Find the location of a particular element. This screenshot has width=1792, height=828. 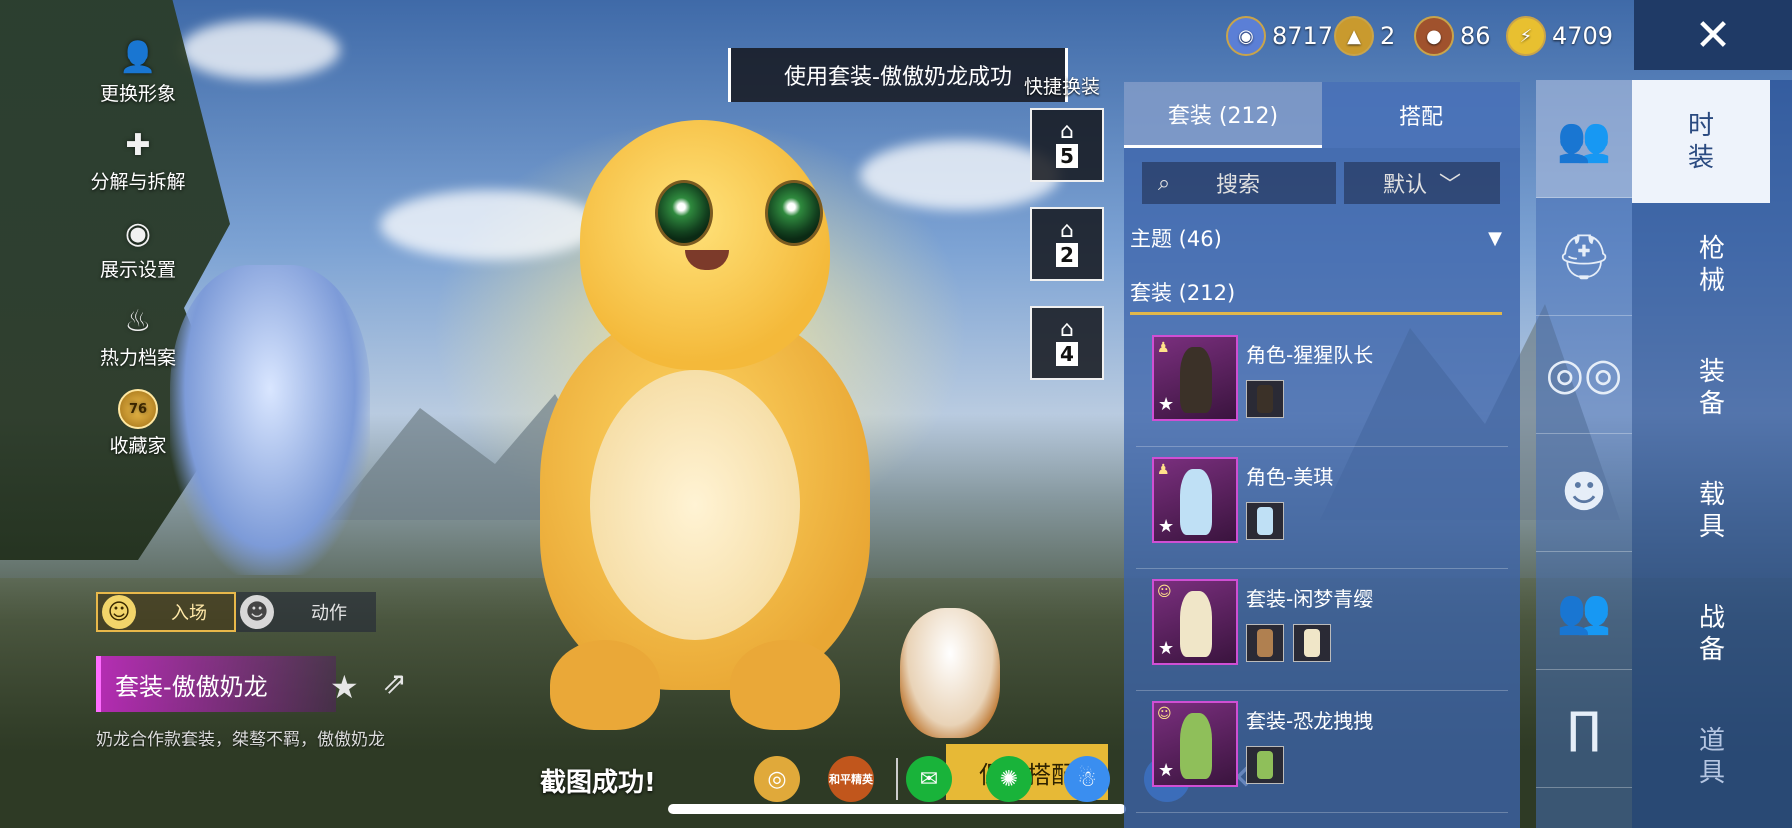

quick-change-label: 快捷换装 is located at coordinates (1062, 87).